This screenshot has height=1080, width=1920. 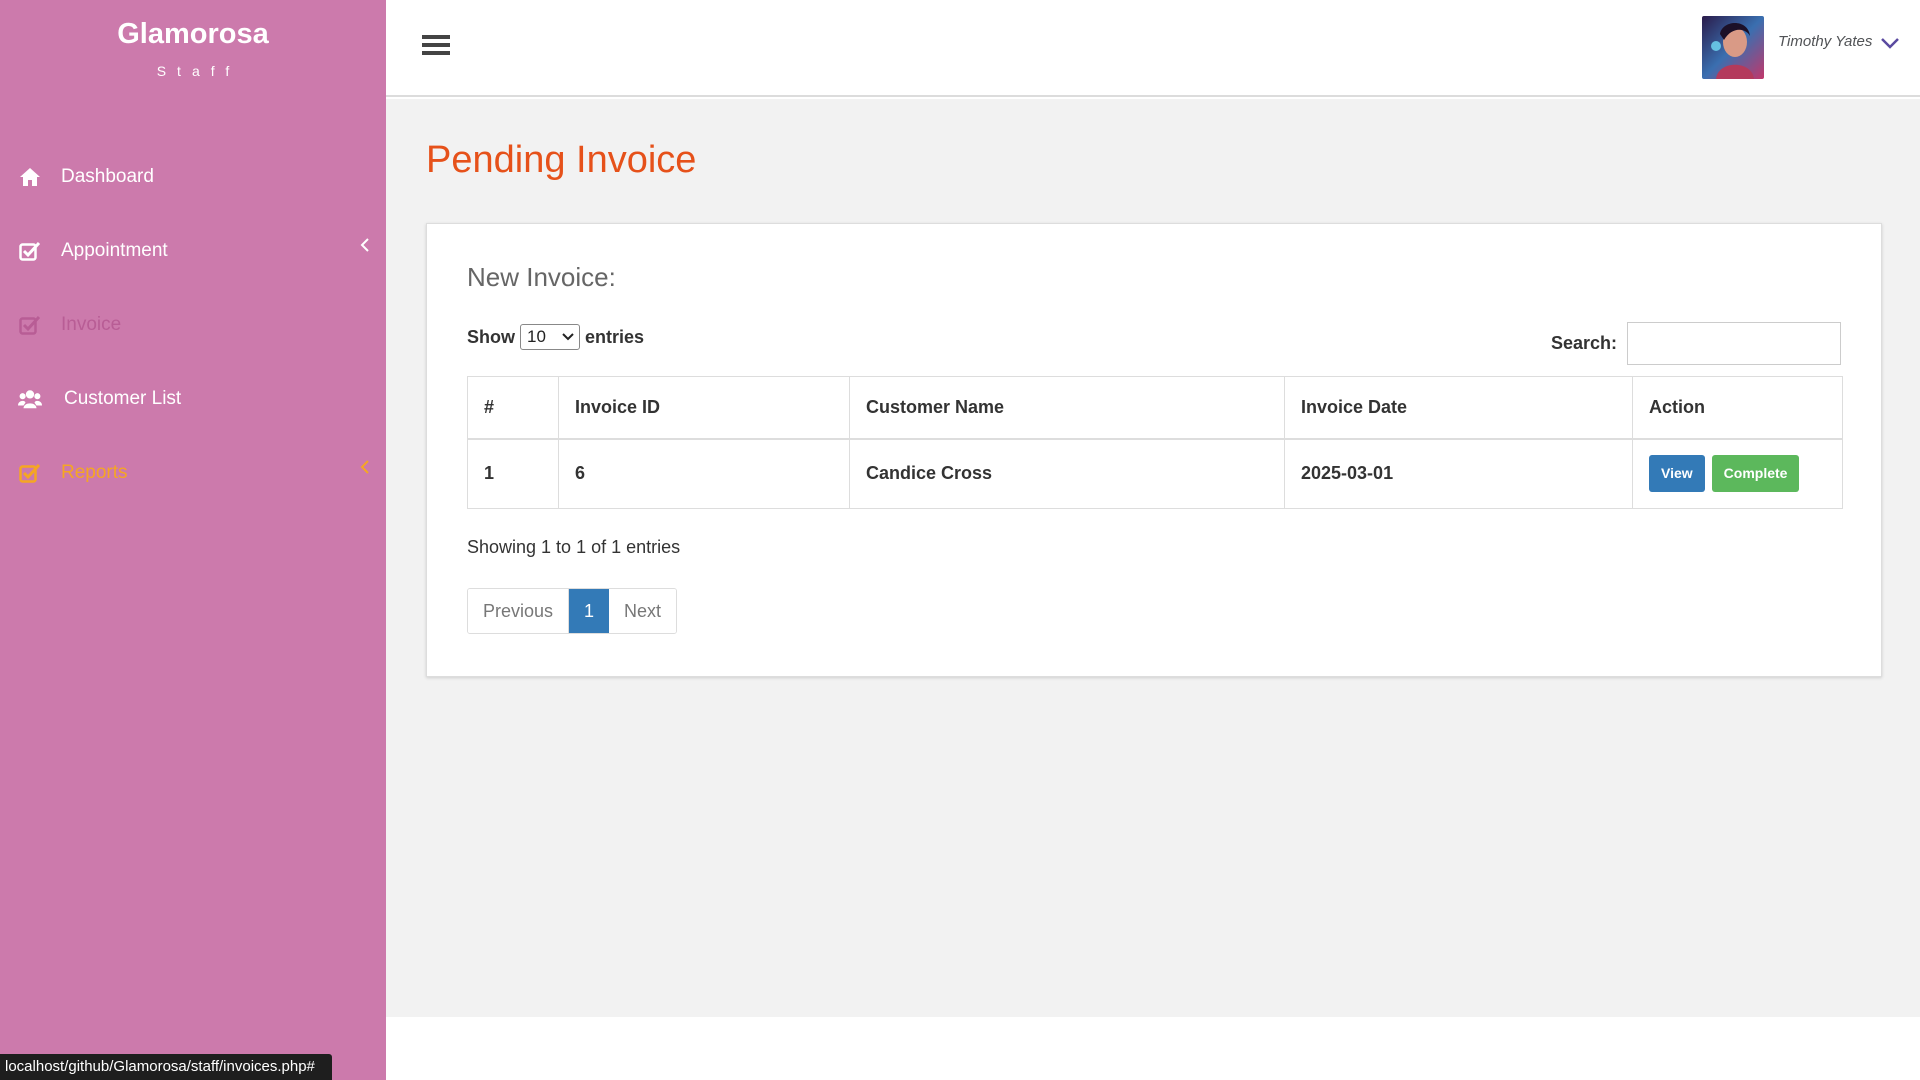 What do you see at coordinates (30, 177) in the screenshot?
I see `home-icon` at bounding box center [30, 177].